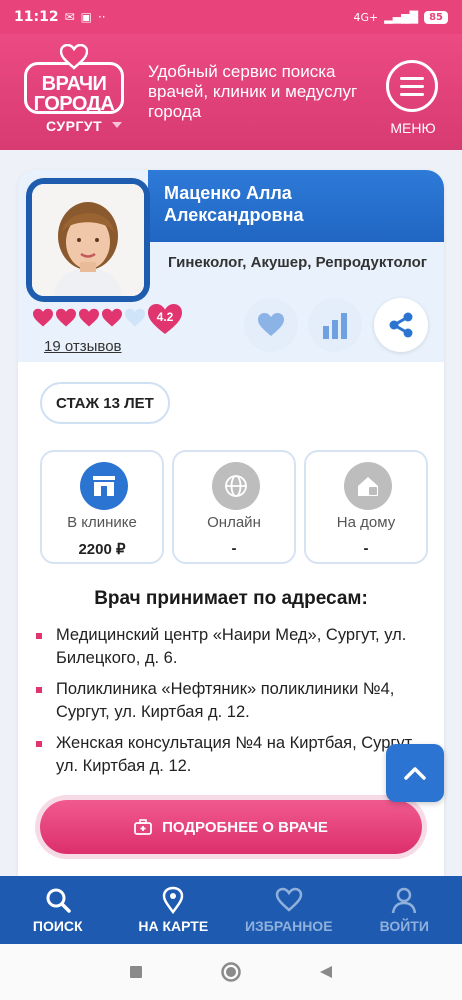 The image size is (462, 1000). I want to click on system-navigation-bar, so click(231, 972).